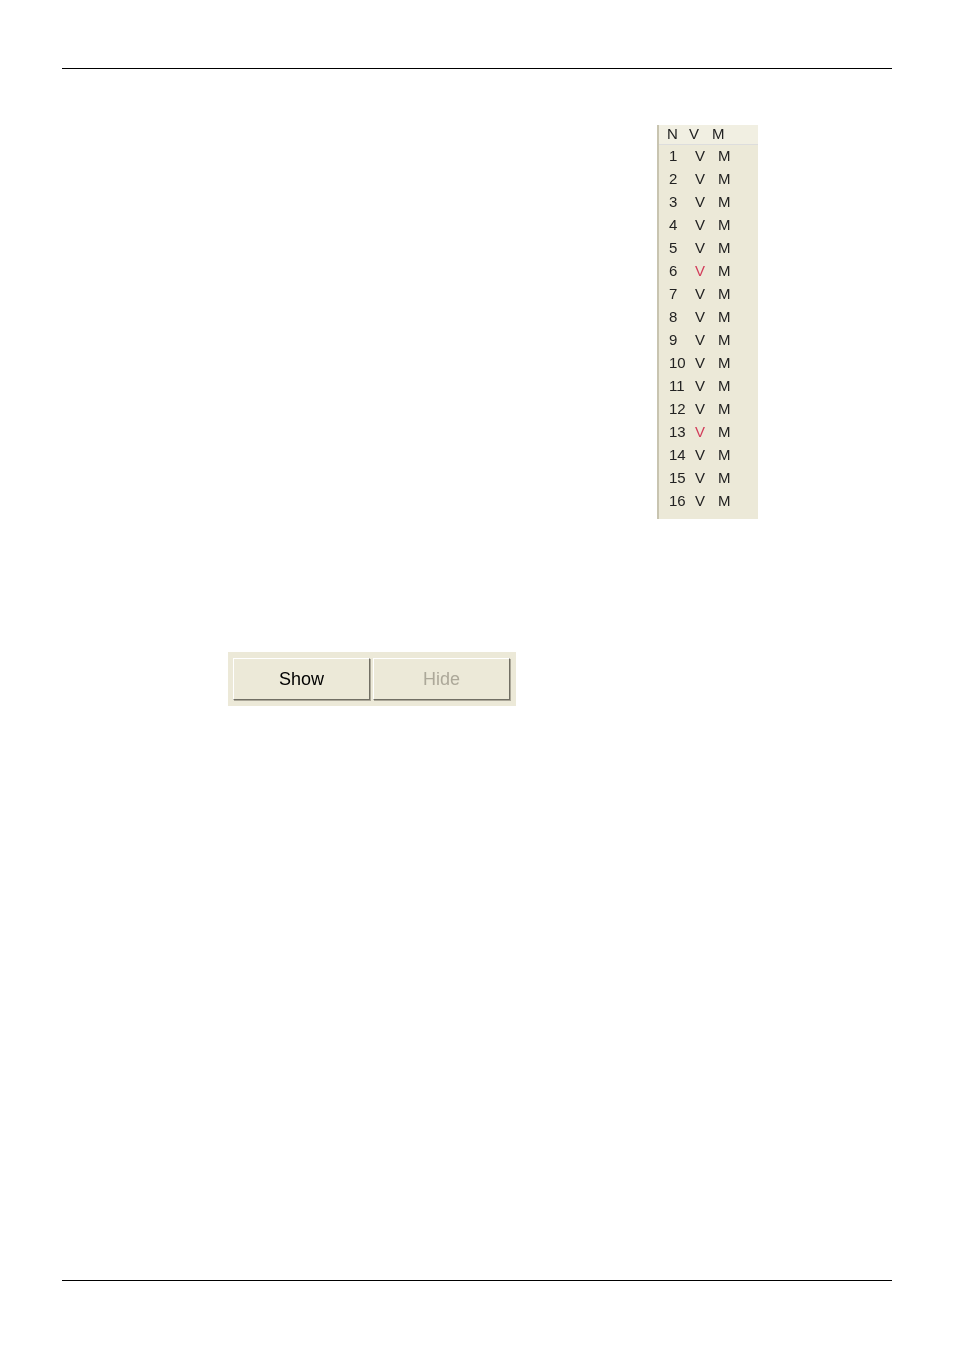  I want to click on row-number: 10, so click(678, 363).